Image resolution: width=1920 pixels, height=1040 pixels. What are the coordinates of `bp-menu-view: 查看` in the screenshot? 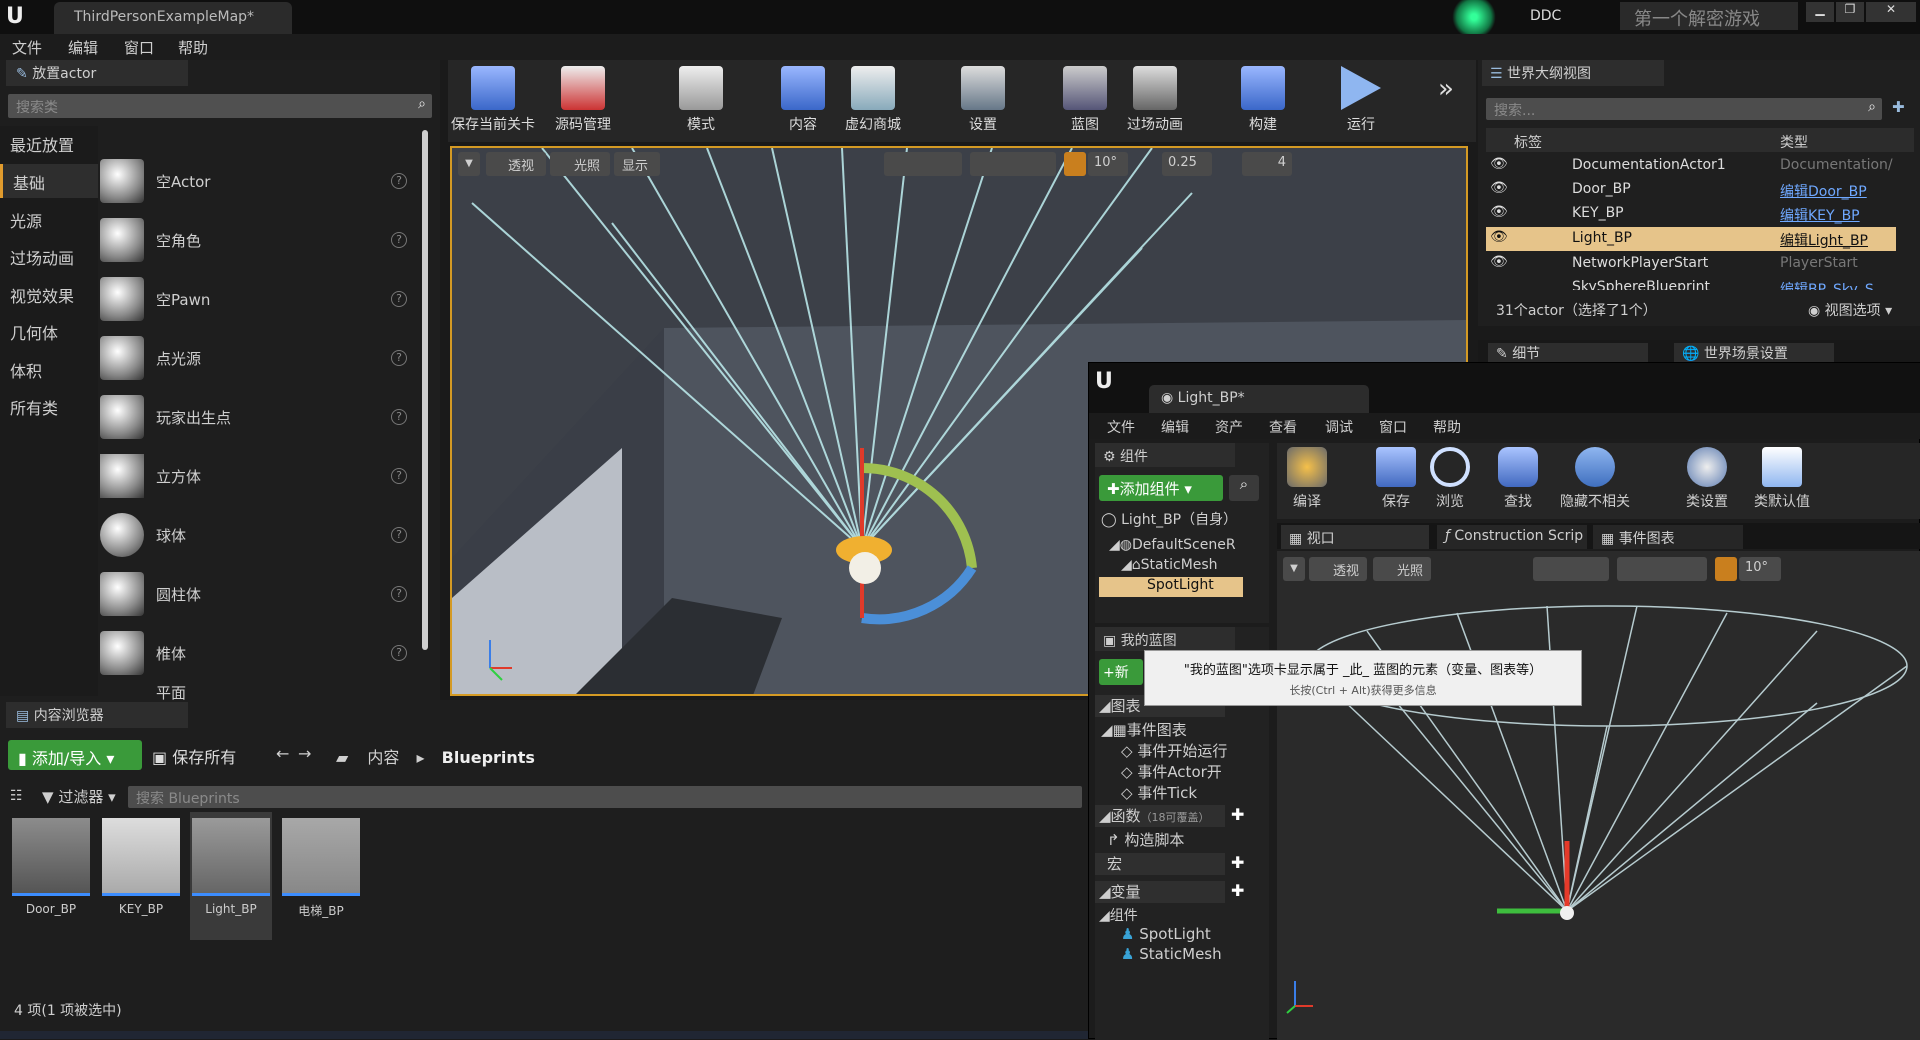 It's located at (1283, 427).